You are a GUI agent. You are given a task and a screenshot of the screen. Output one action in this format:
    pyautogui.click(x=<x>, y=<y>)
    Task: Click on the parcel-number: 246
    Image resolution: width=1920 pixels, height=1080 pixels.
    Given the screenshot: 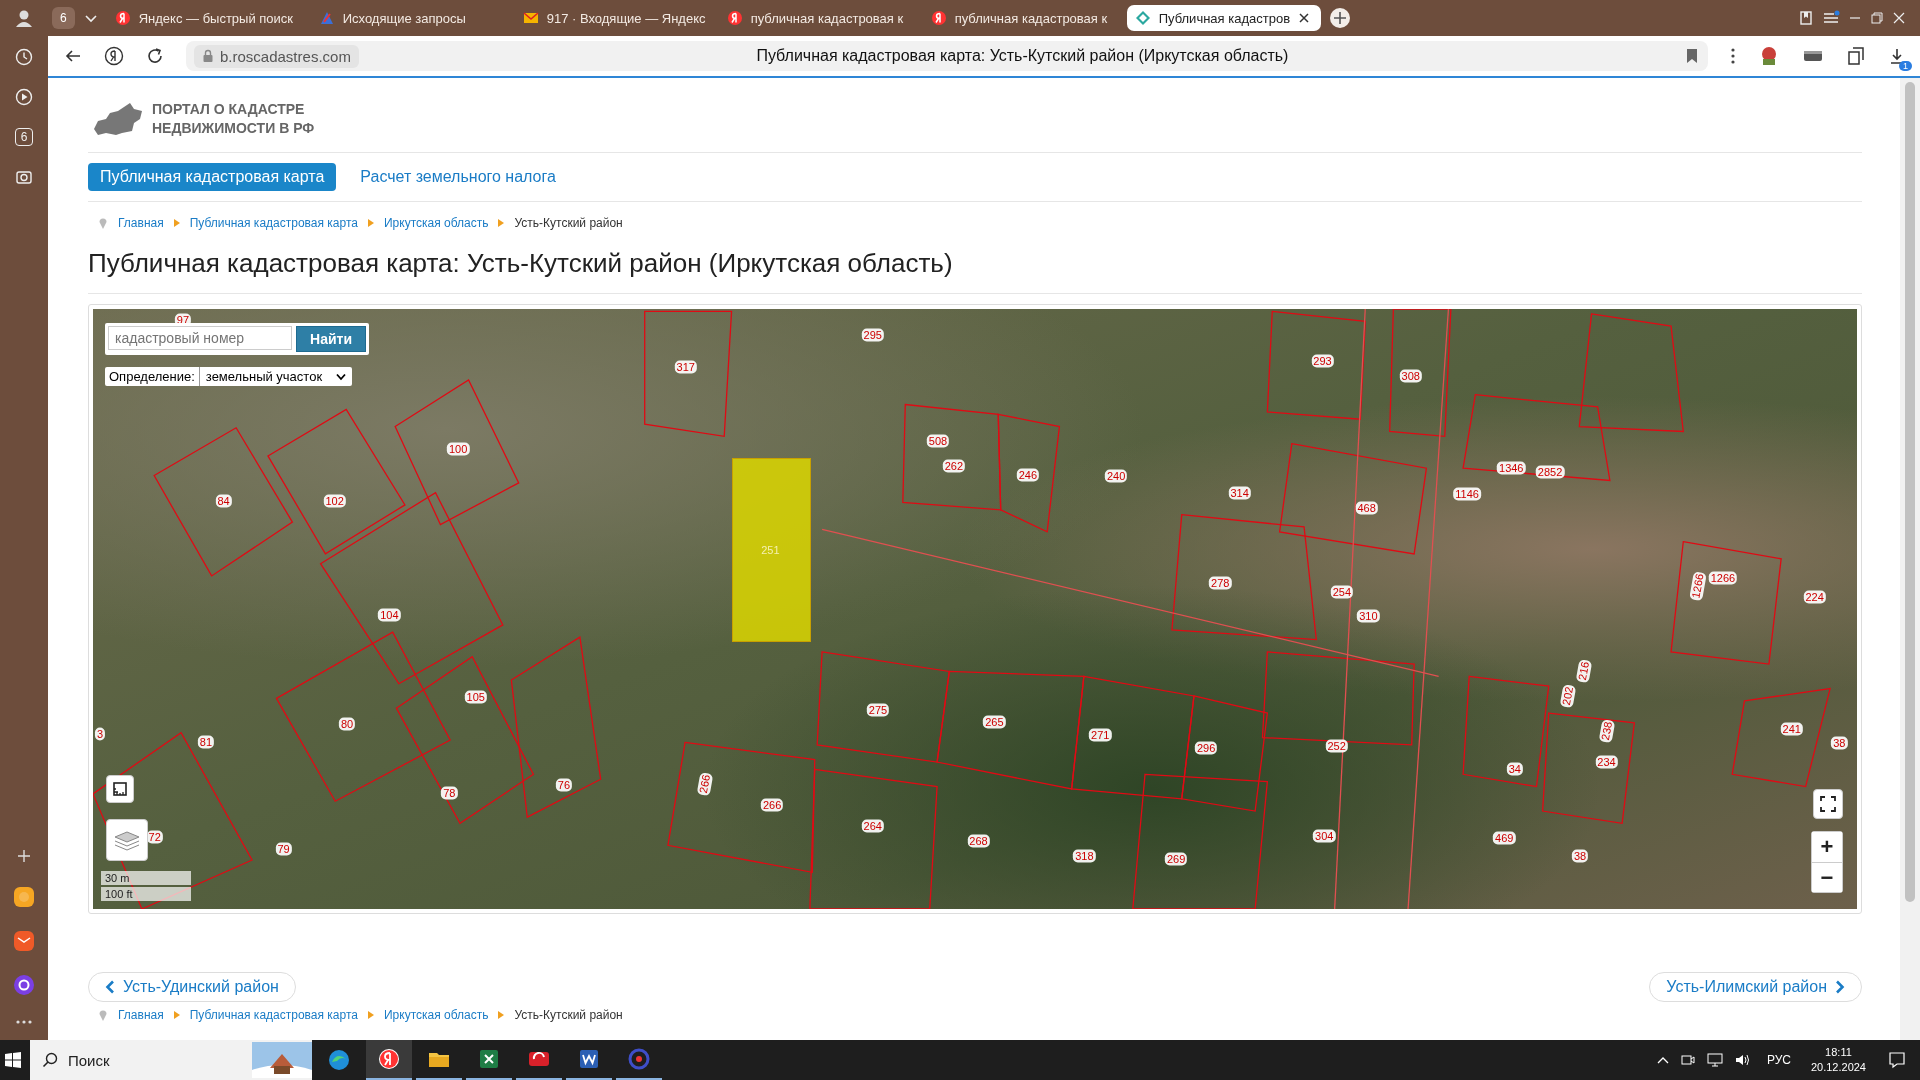 What is the action you would take?
    pyautogui.click(x=1028, y=475)
    